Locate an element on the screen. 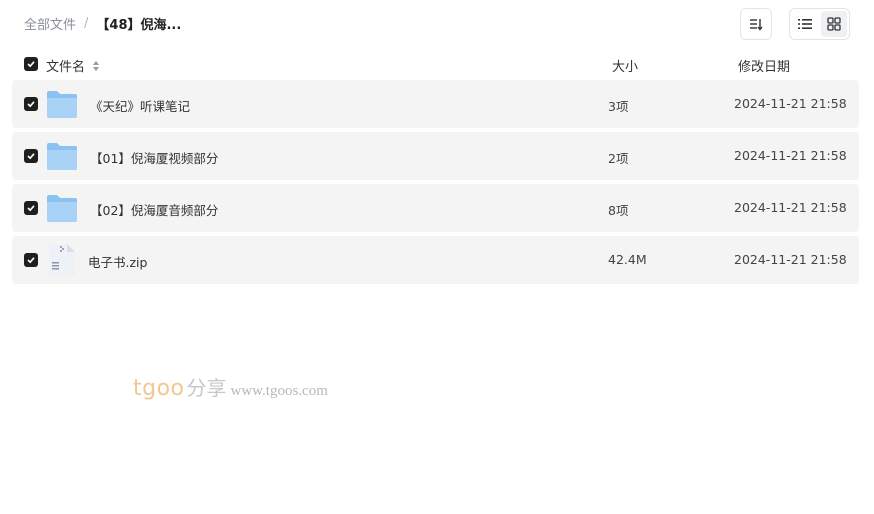  file-size: 8项 is located at coordinates (618, 210).